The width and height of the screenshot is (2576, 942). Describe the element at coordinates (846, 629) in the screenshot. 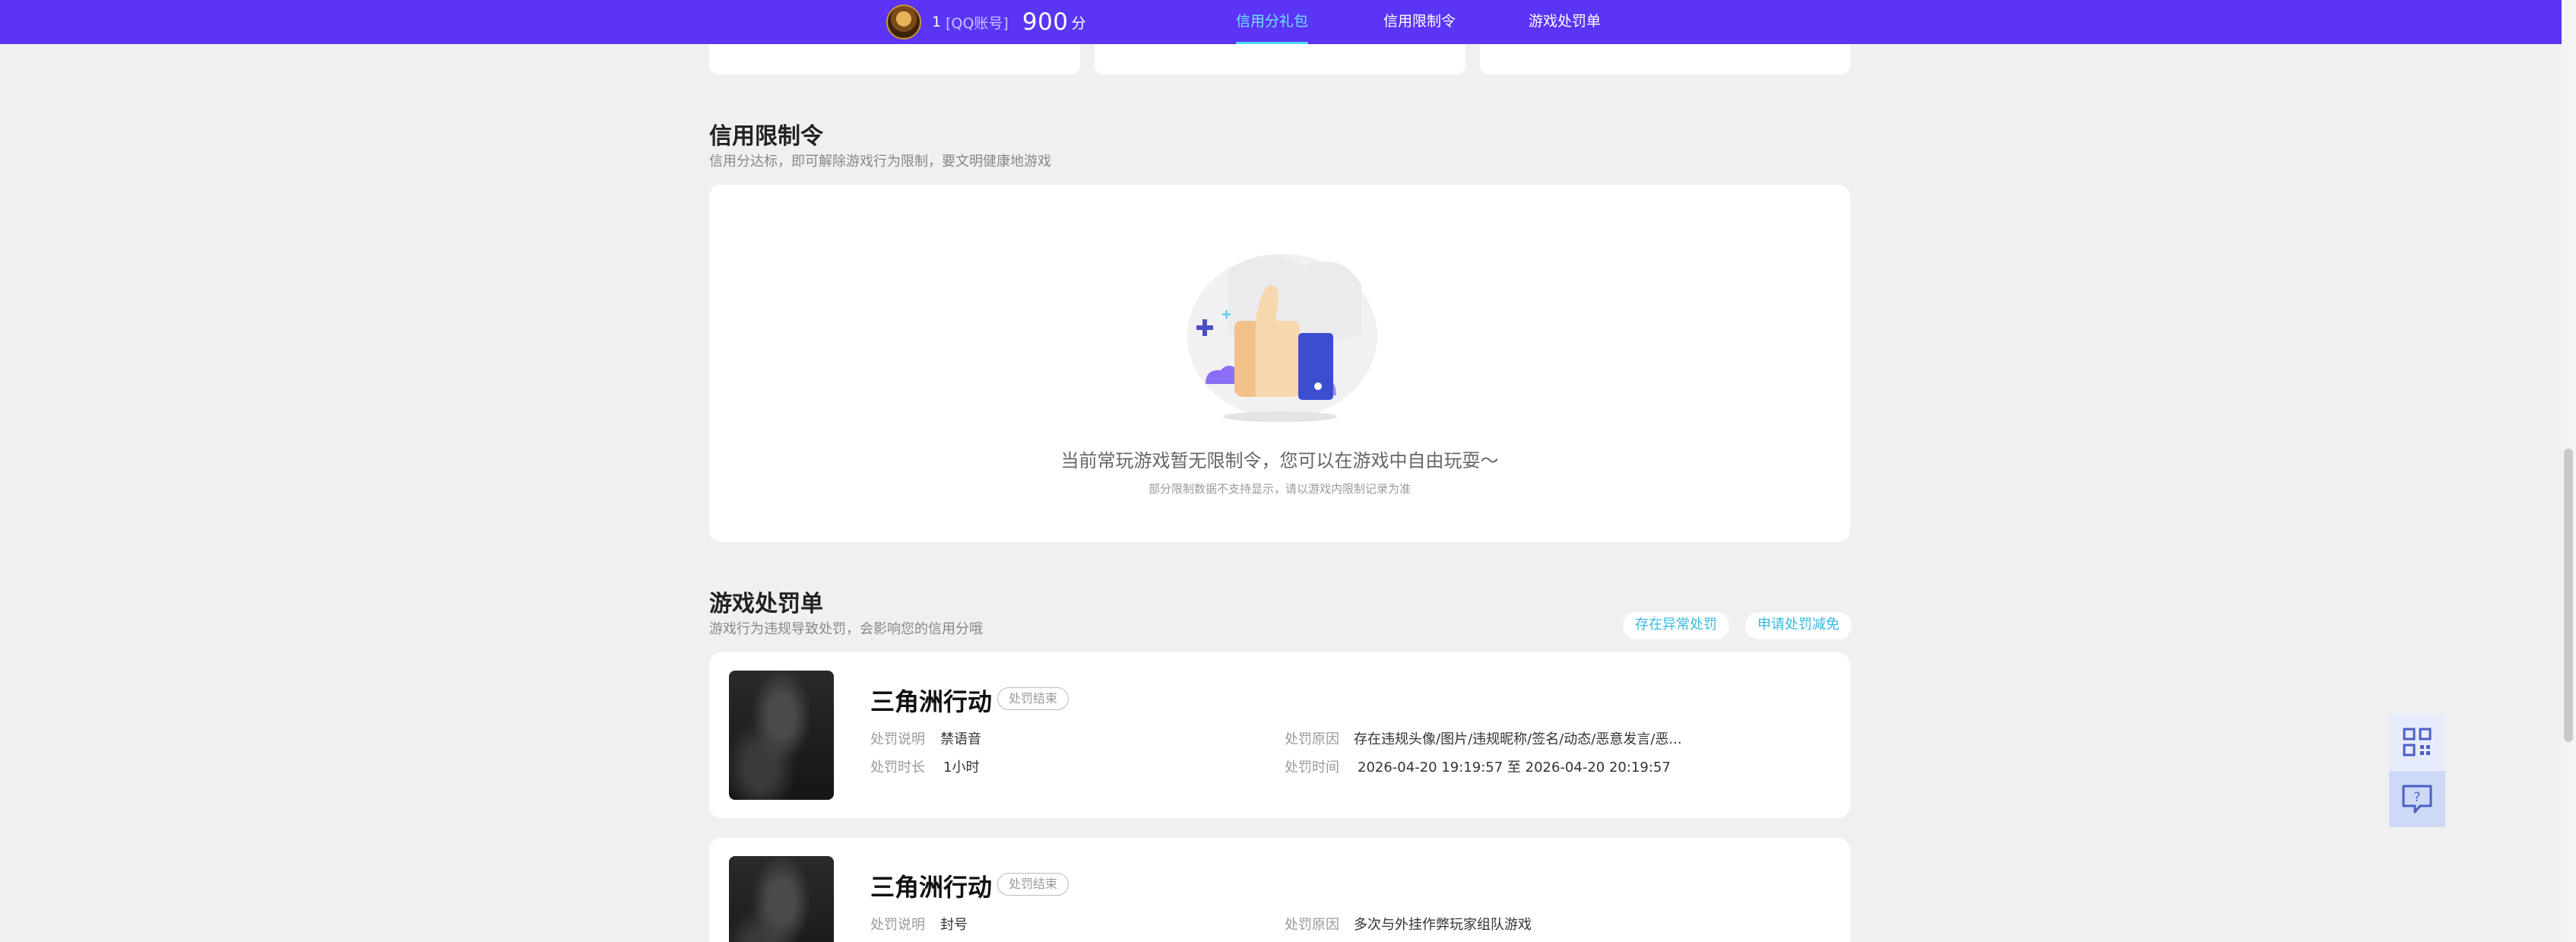

I see `penalty-section-subtitle: 游戏行为违规导致处罚，会影响您的信用分哦` at that location.